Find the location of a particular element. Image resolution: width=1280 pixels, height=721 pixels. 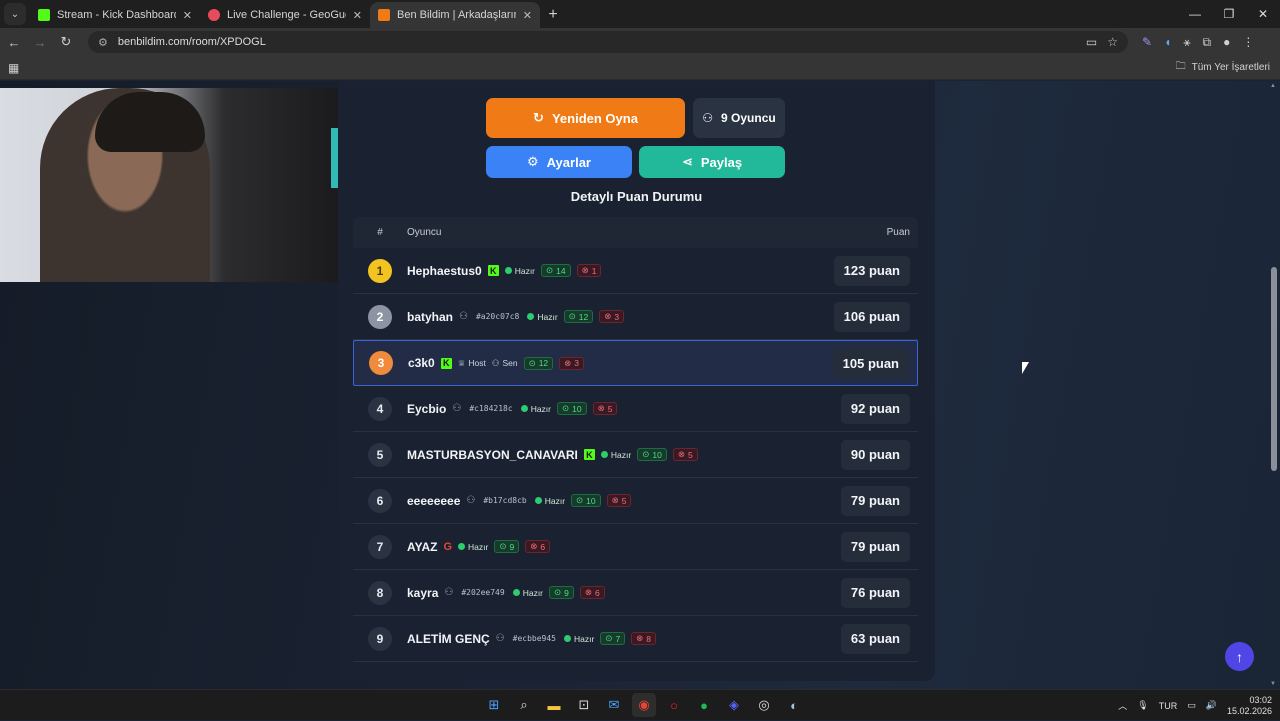

table-row: 9 ALETİM GENÇ ⚇ #ecbbe945 Hazır ⊙ 7 ⊗ 8 63 puan is located at coordinates (635, 639).